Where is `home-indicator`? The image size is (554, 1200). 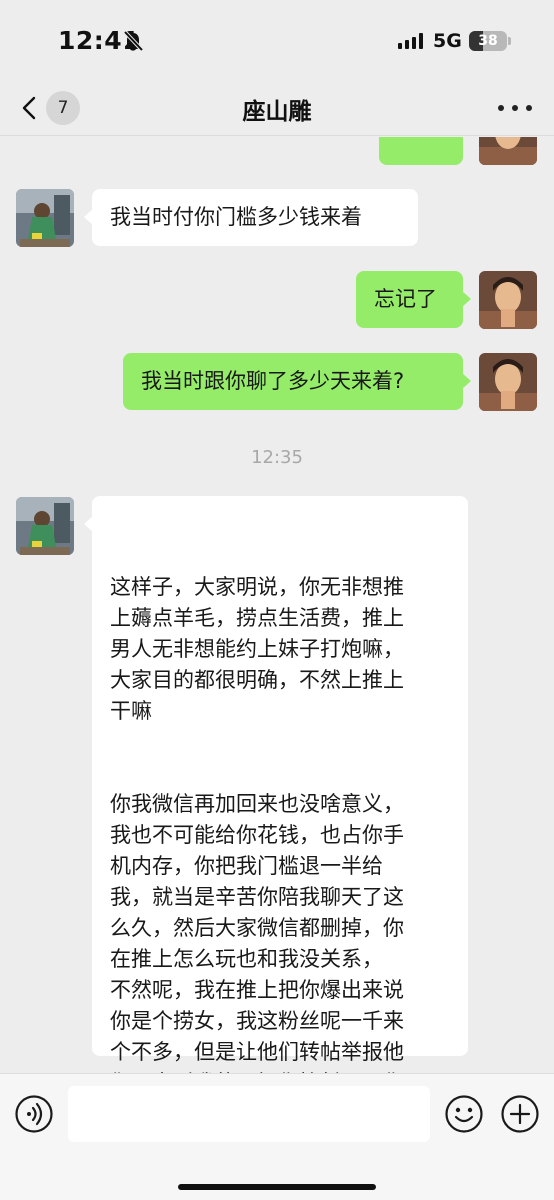 home-indicator is located at coordinates (277, 1187).